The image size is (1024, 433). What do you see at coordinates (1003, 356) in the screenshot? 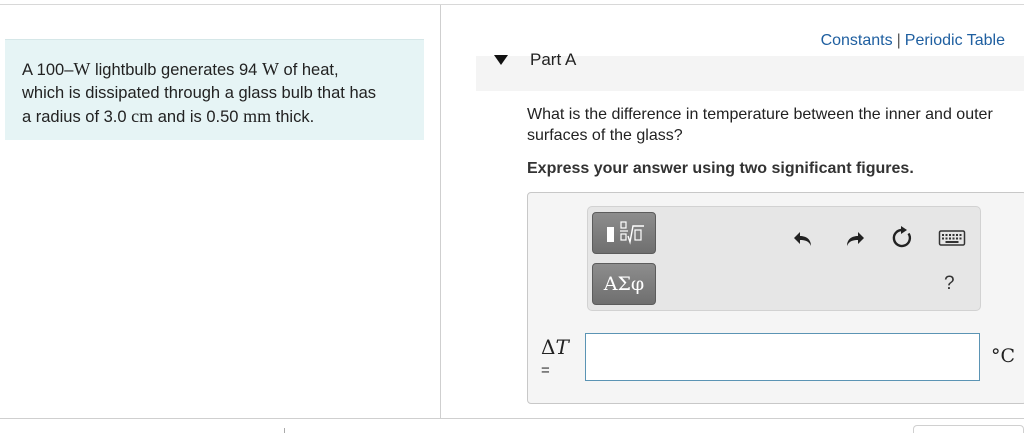
I see `answer-unit: °C` at bounding box center [1003, 356].